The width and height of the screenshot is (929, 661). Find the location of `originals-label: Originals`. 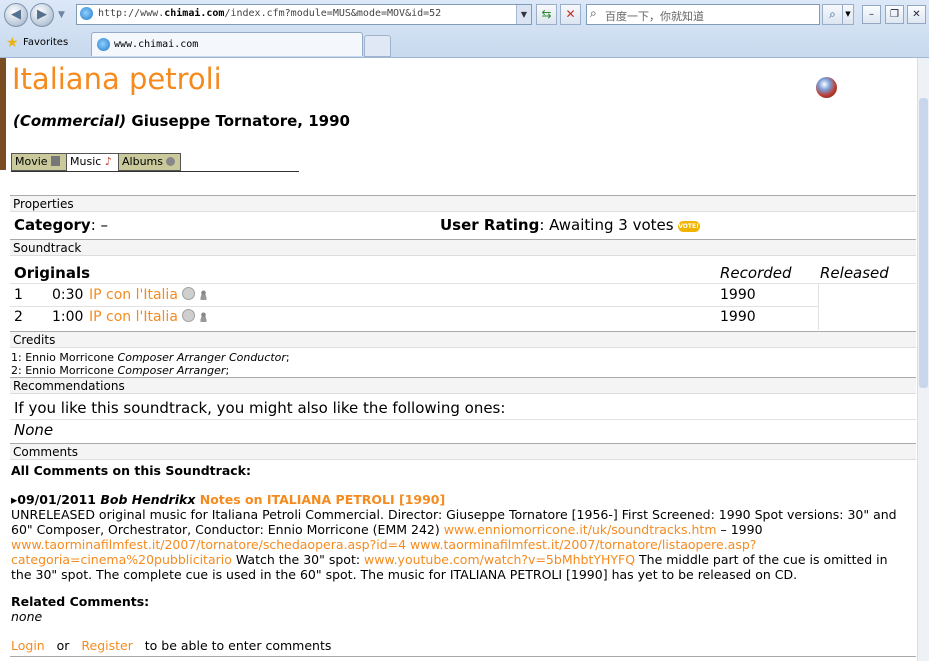

originals-label: Originals is located at coordinates (52, 273).